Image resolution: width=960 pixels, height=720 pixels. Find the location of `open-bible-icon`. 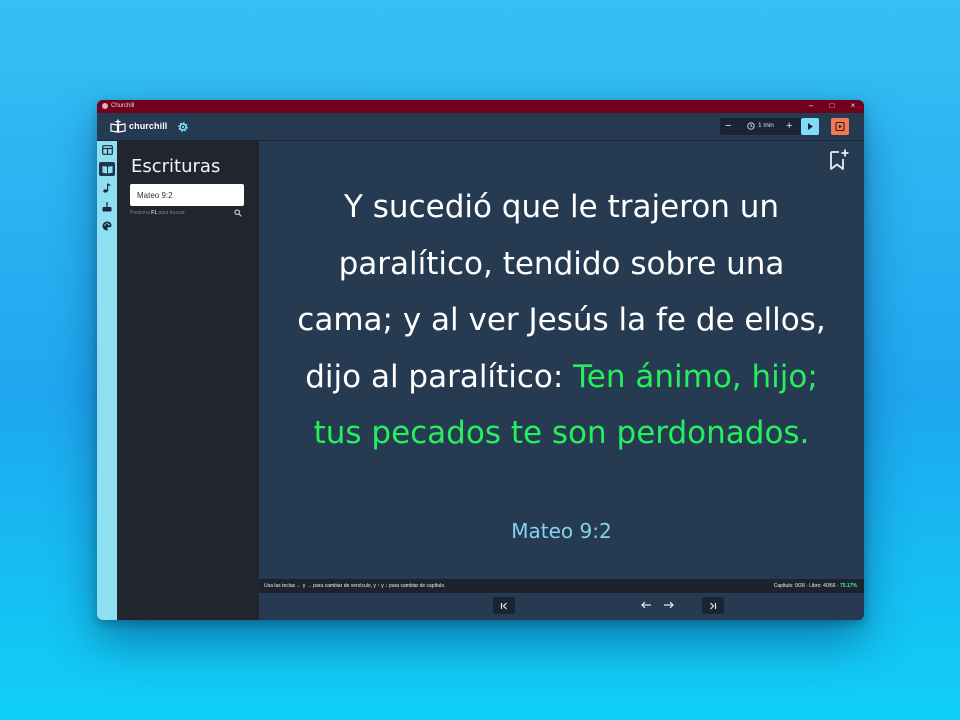

open-bible-icon is located at coordinates (118, 126).